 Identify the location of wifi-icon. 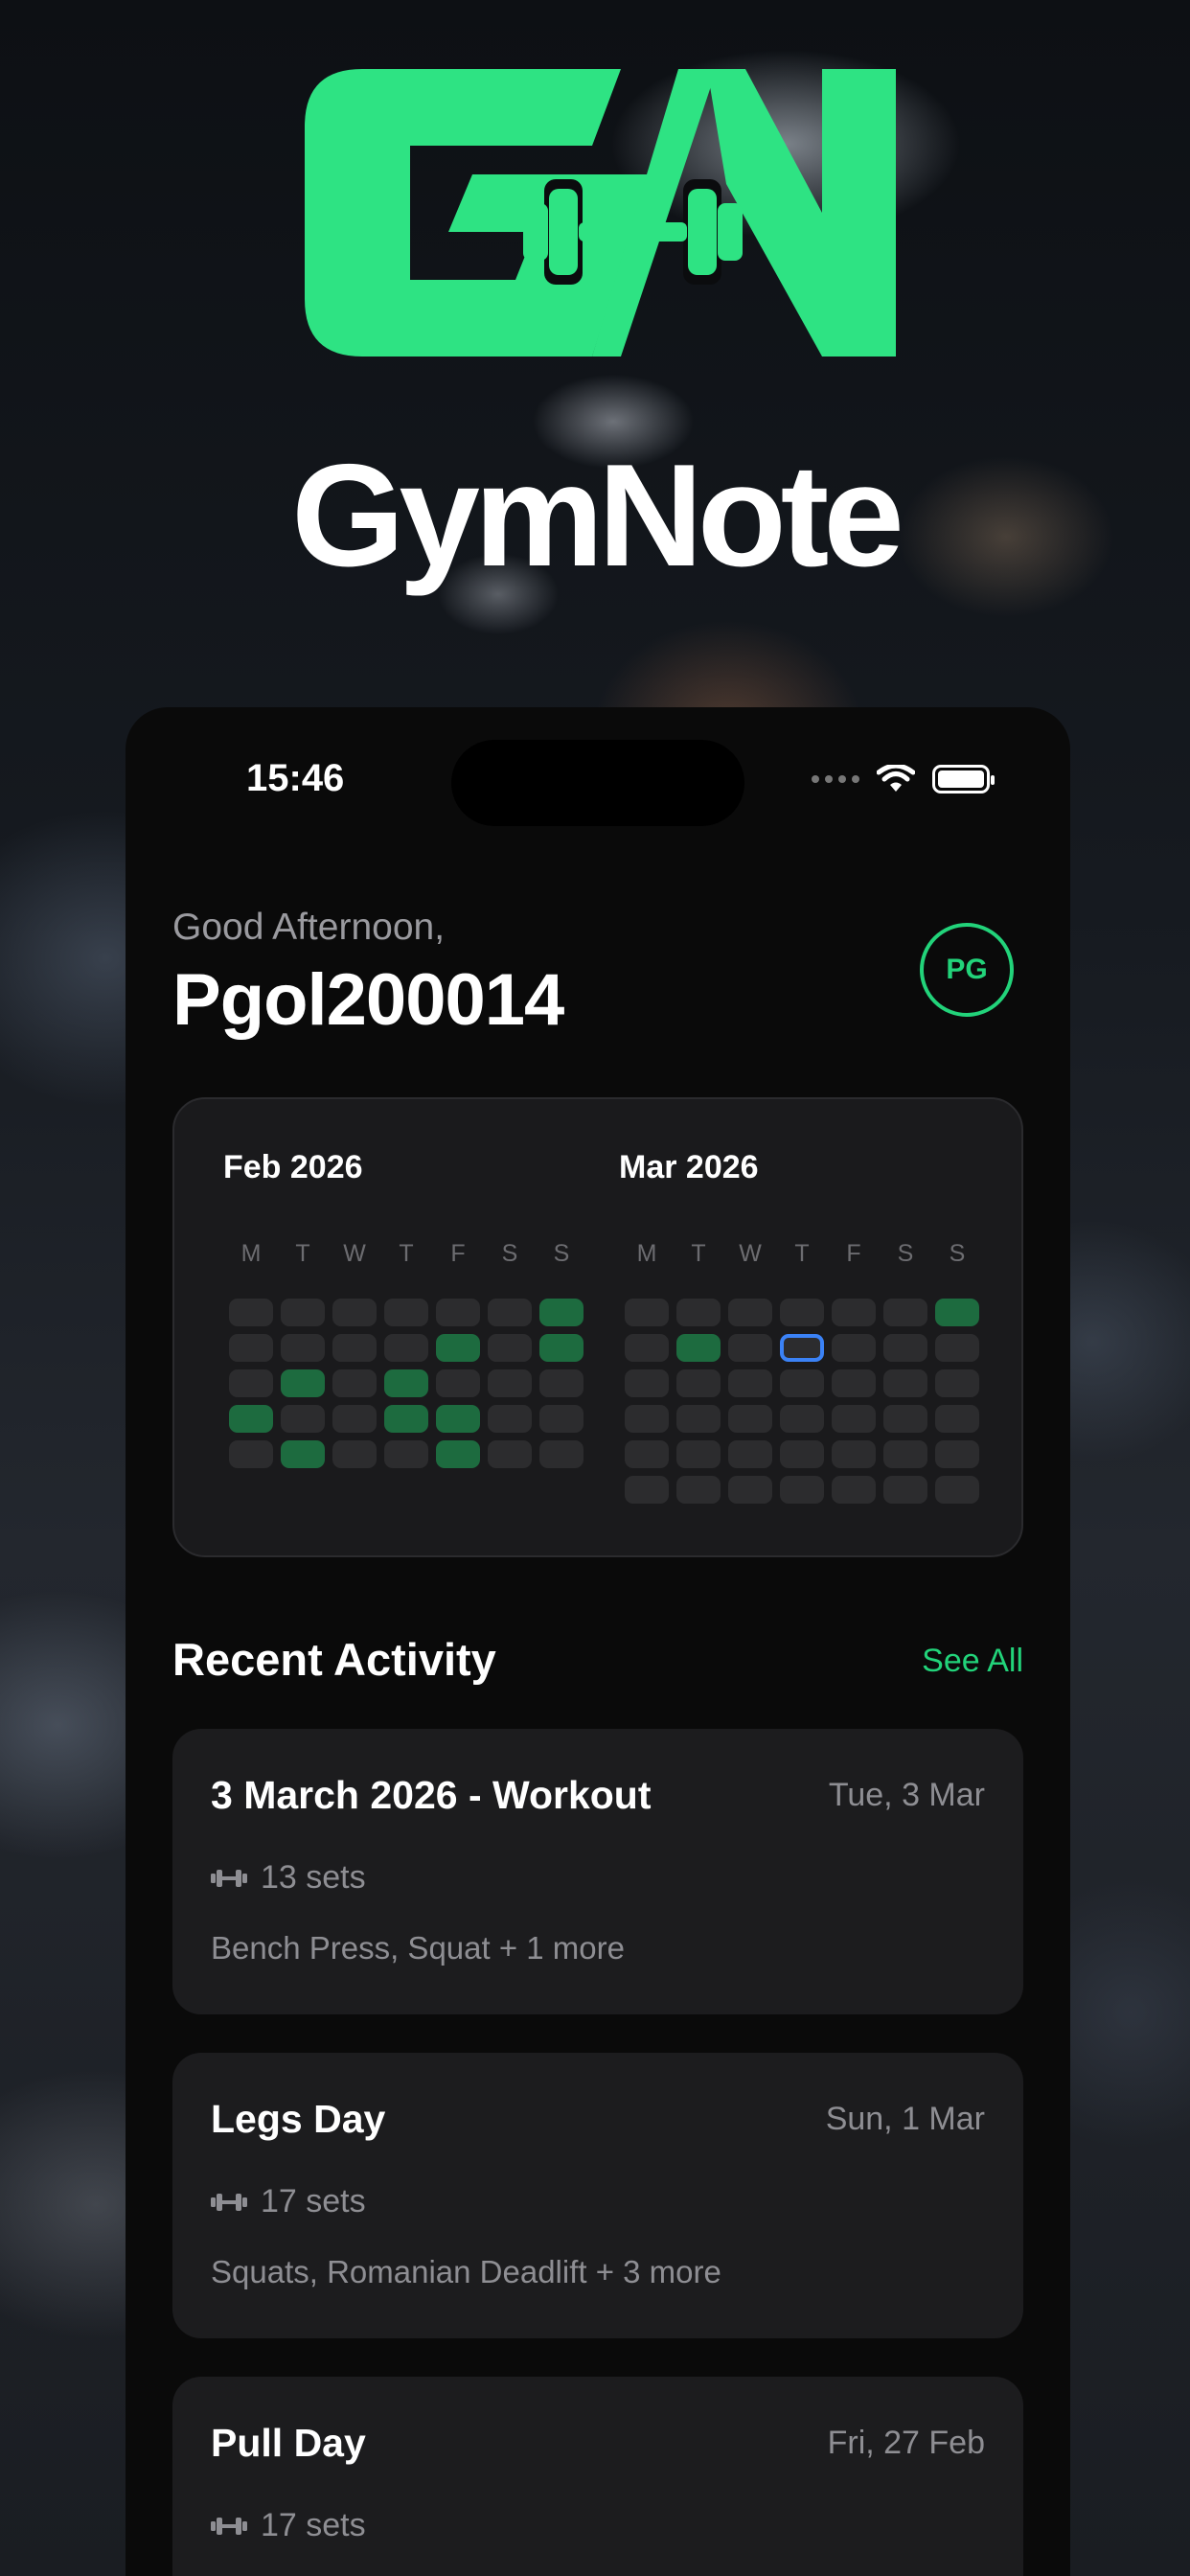
(896, 778).